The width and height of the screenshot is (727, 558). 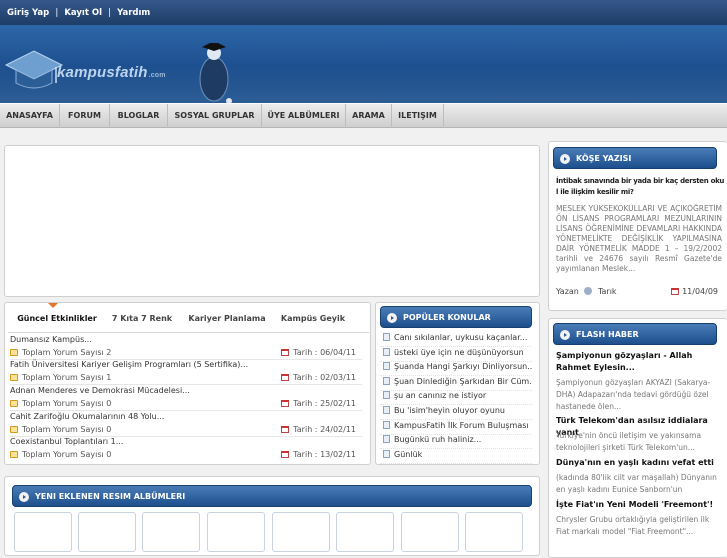 I want to click on login-link: Giriş Yap, so click(x=28, y=13).